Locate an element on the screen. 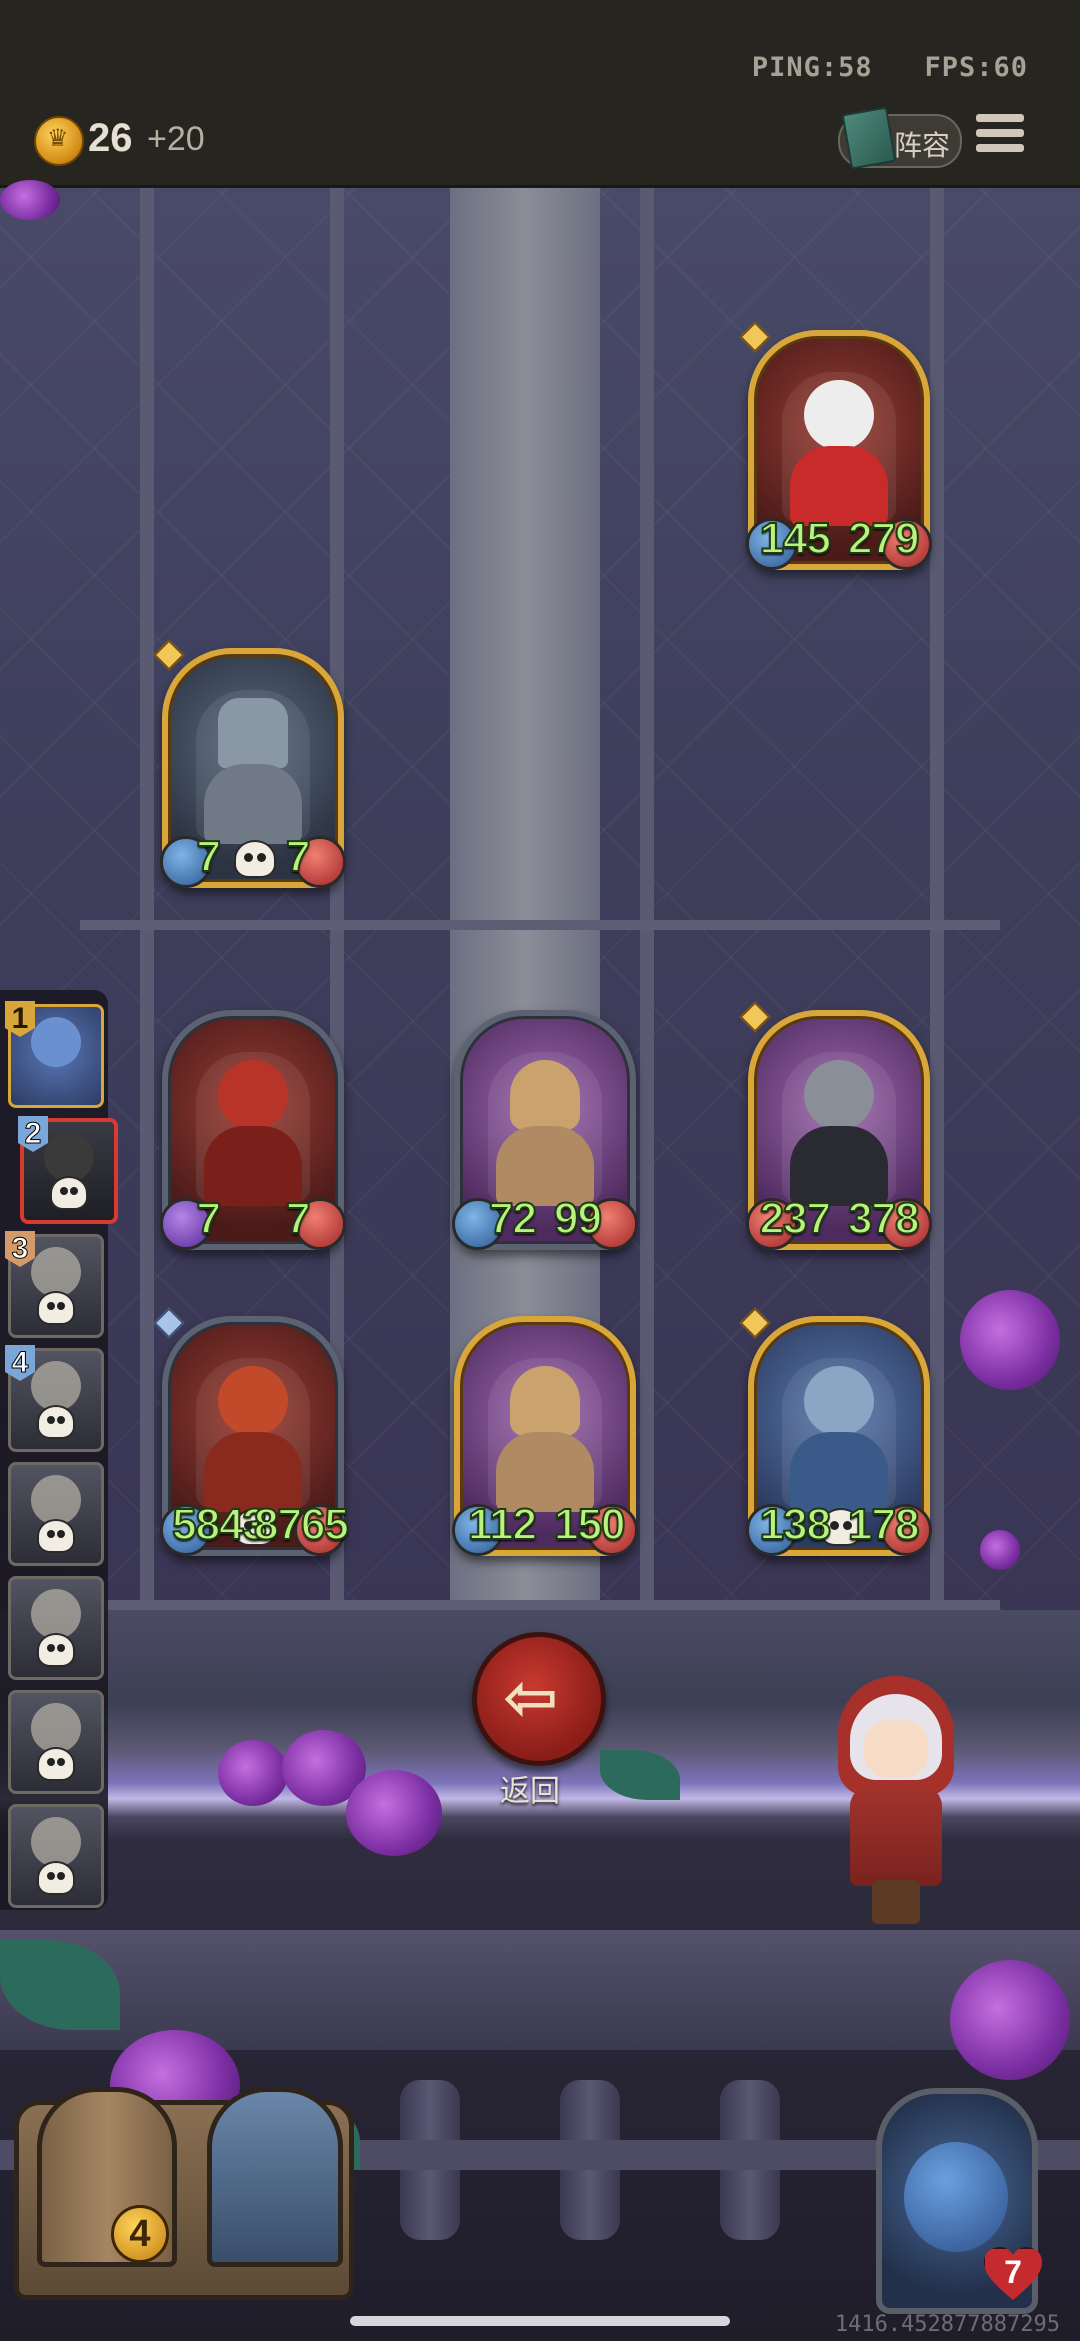 The image size is (1080, 2341). opponent-slot: 4 is located at coordinates (54, 1398).